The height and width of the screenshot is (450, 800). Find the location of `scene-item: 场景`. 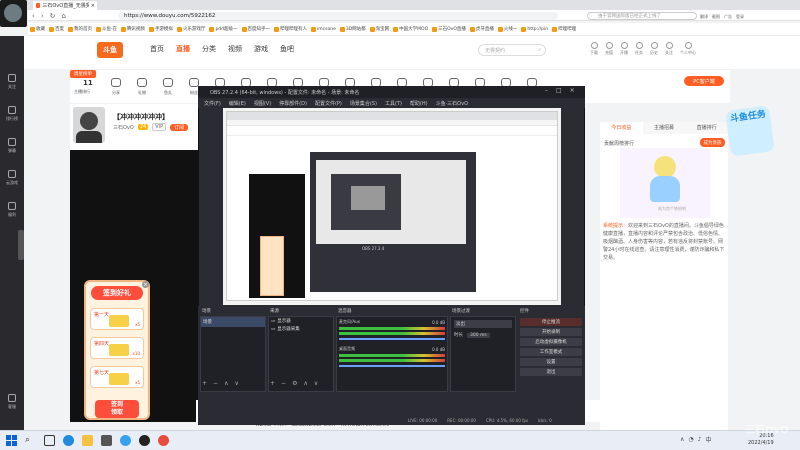

scene-item: 场景 is located at coordinates (233, 322).